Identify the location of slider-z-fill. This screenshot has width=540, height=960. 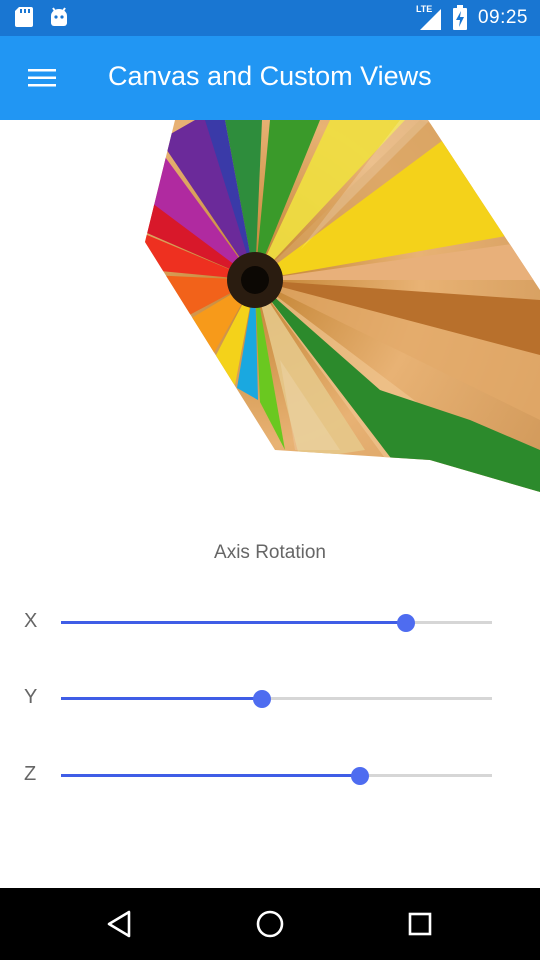
(211, 775).